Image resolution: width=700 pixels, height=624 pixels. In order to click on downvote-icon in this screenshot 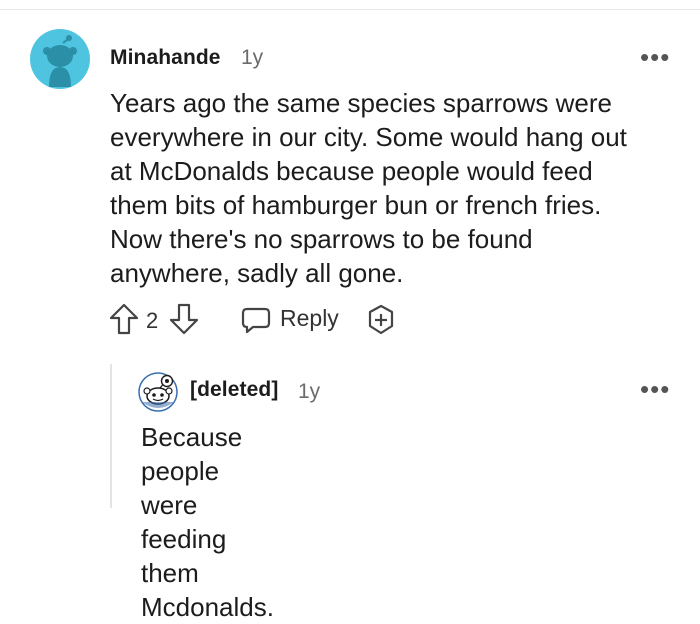, I will do `click(184, 321)`.